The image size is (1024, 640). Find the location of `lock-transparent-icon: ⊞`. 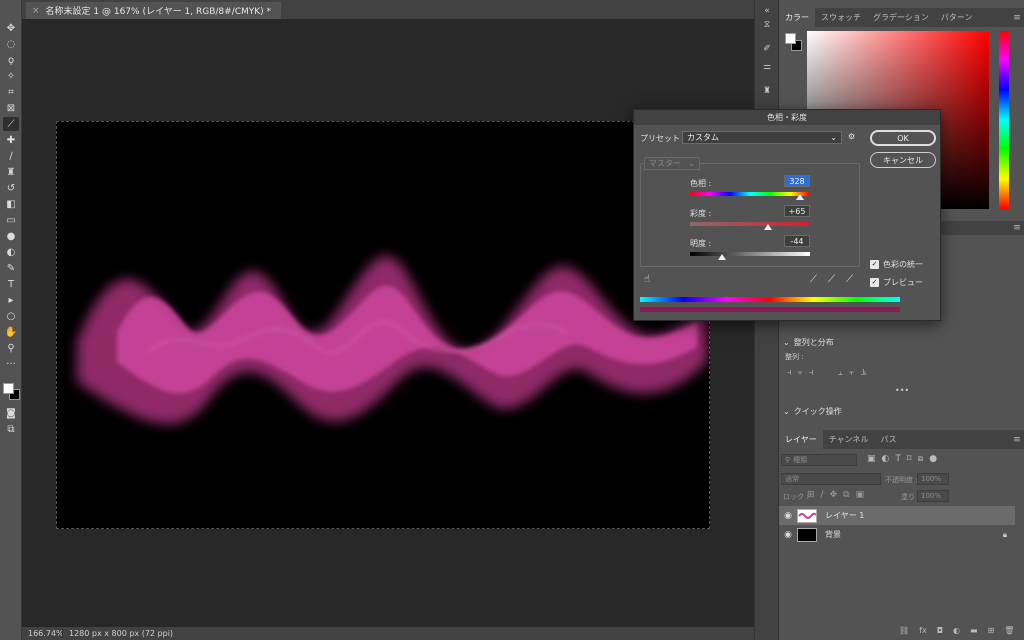

lock-transparent-icon: ⊞ is located at coordinates (811, 495).